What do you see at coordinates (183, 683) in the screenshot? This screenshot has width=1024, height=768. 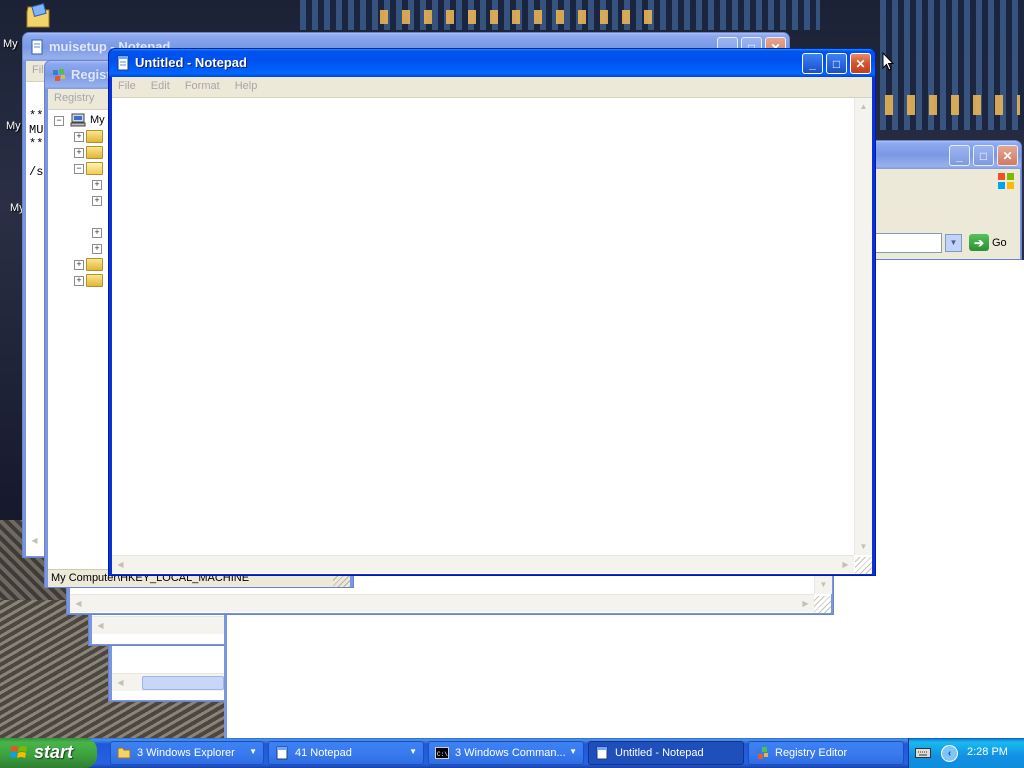 I see `scroll-thumb` at bounding box center [183, 683].